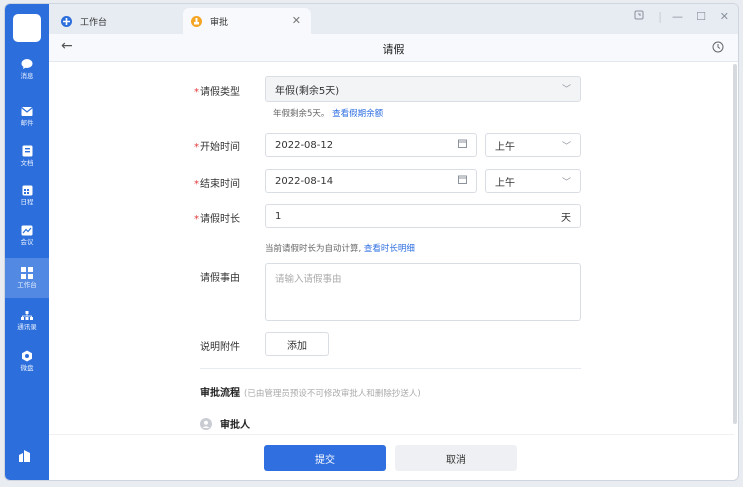  What do you see at coordinates (308, 279) in the screenshot?
I see `reason-placeholder: 请输入请假事由` at bounding box center [308, 279].